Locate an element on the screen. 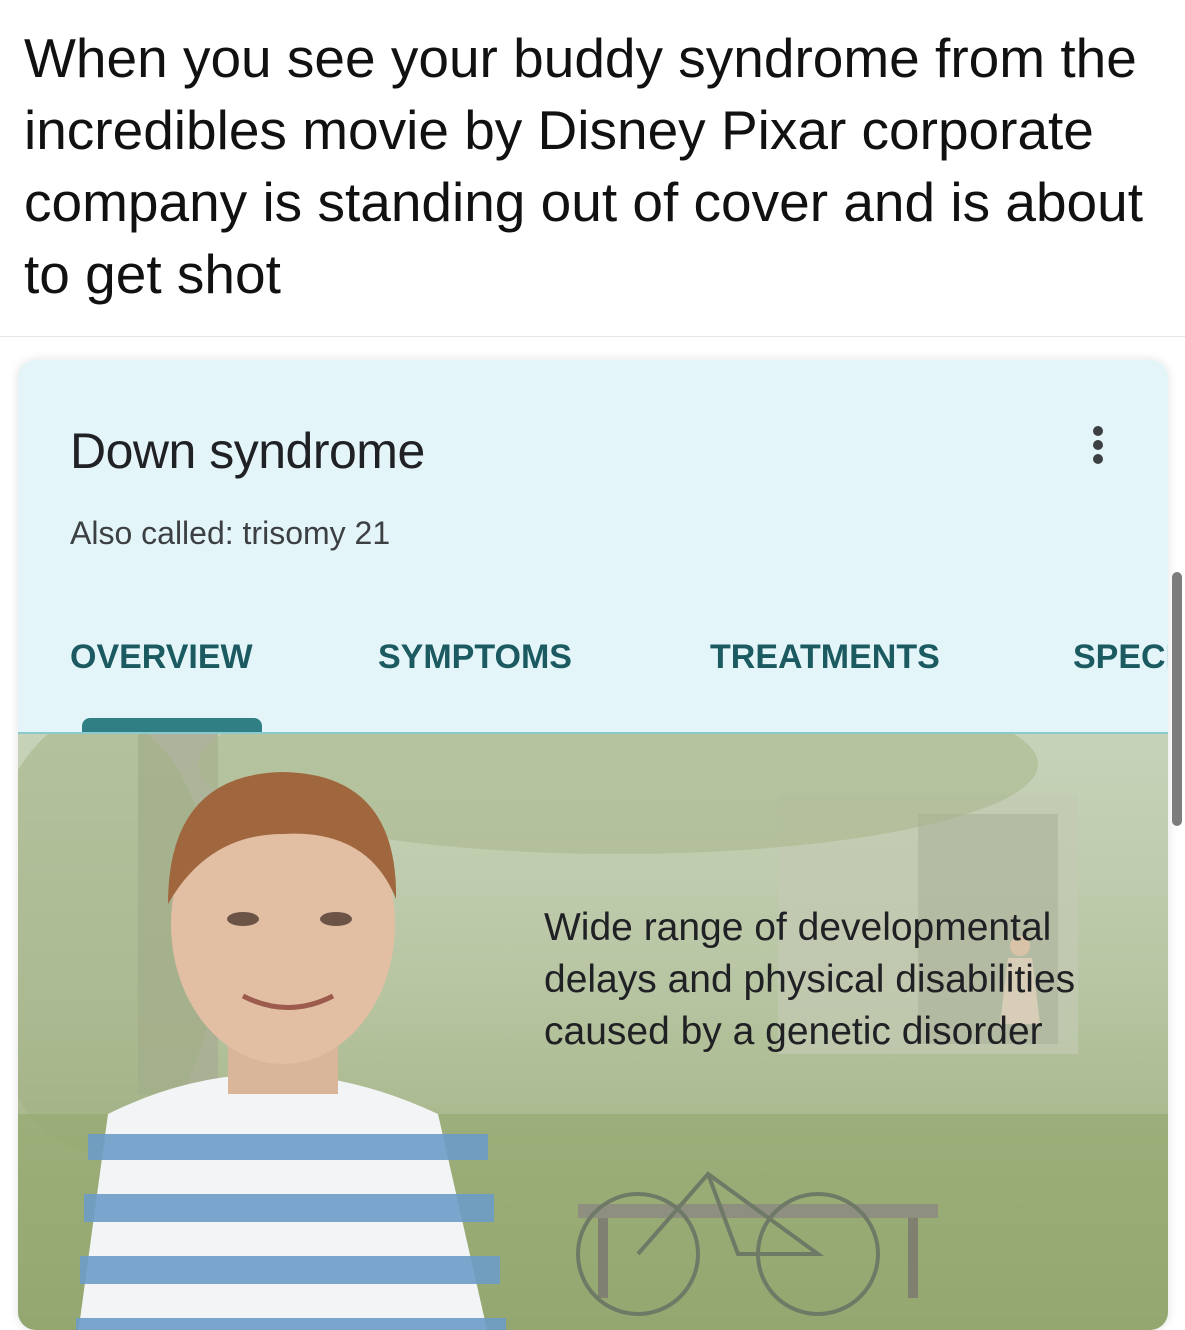 This screenshot has width=1185, height=1330. more-options-button is located at coordinates (1098, 443).